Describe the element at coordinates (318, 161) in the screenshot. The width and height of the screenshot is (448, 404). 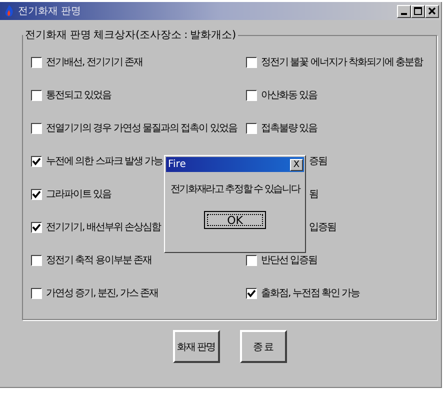
I see `checkbox-label: 증됨` at that location.